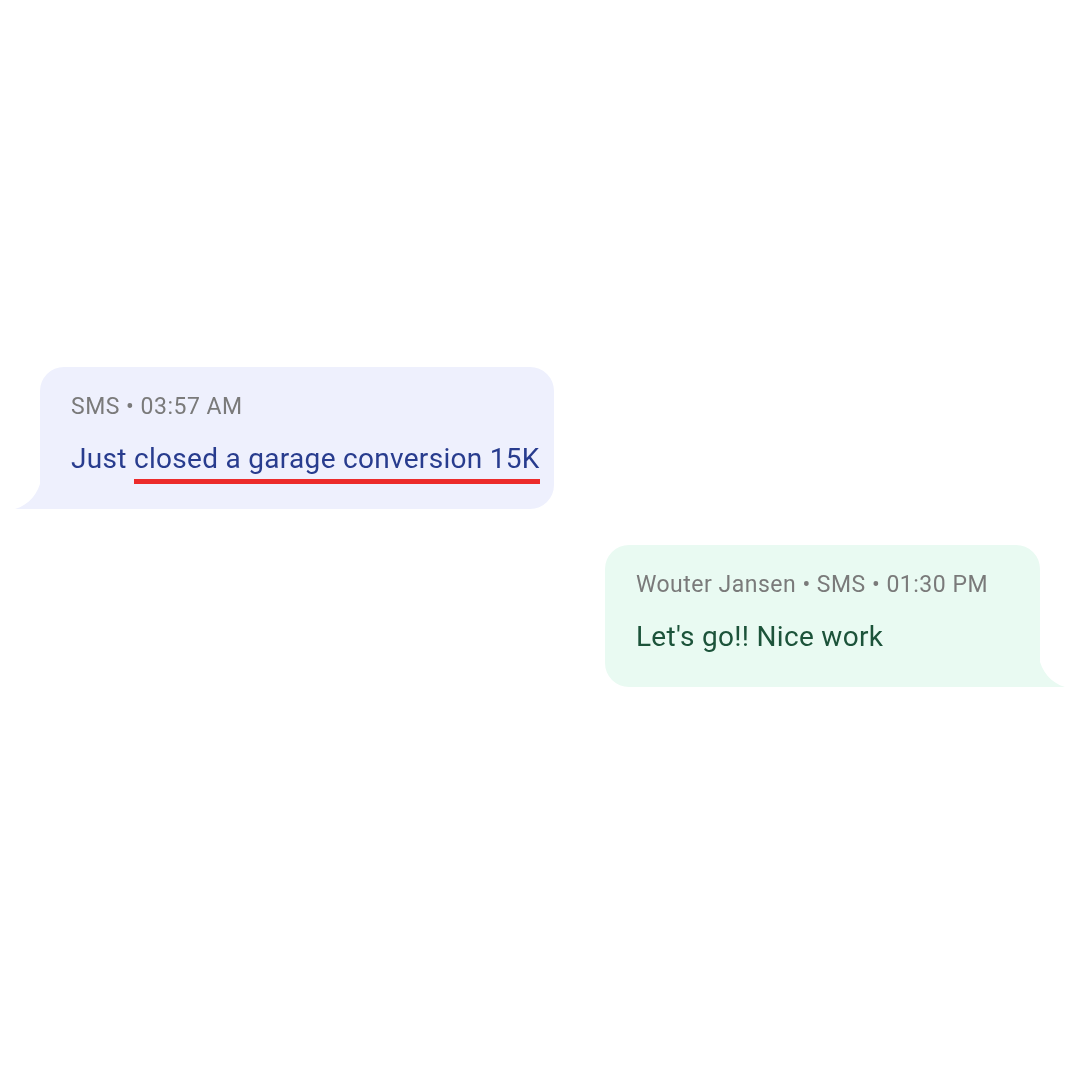 The image size is (1080, 1080). I want to click on message-text: Let's go!! Nice work, so click(760, 637).